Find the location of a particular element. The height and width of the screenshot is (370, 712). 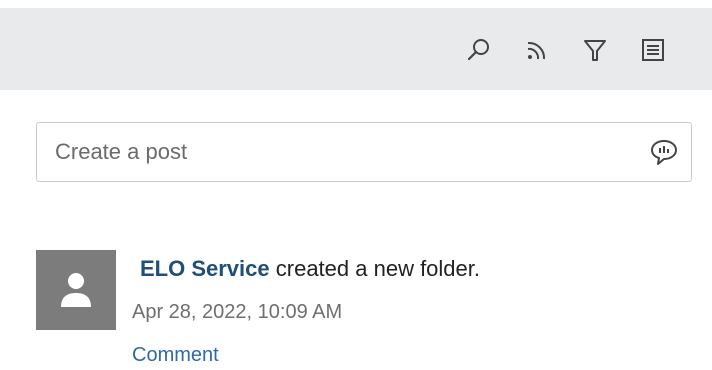

feed-icon is located at coordinates (537, 50).